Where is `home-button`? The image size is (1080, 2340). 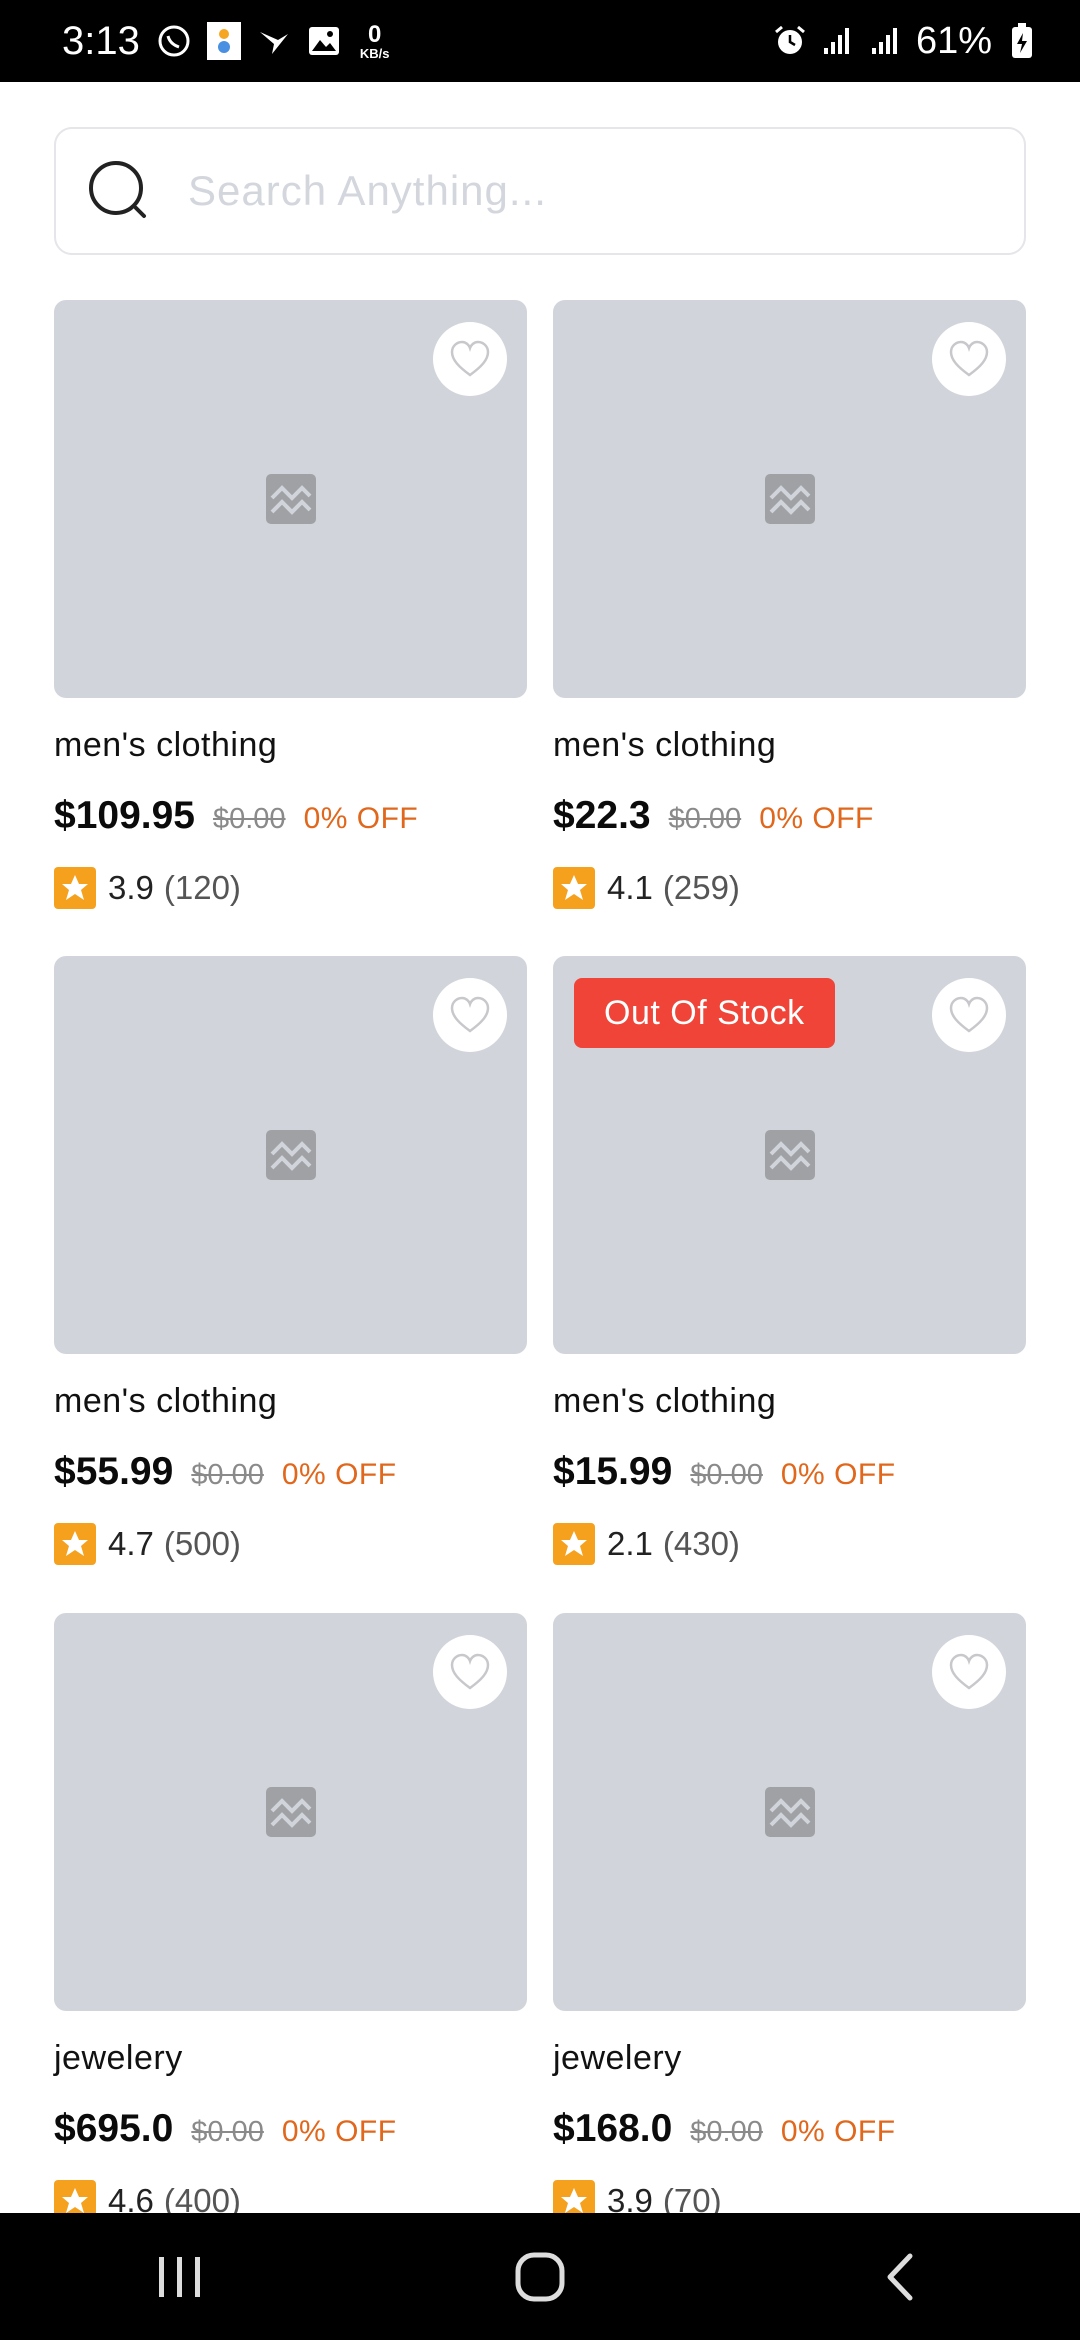
home-button is located at coordinates (540, 2277).